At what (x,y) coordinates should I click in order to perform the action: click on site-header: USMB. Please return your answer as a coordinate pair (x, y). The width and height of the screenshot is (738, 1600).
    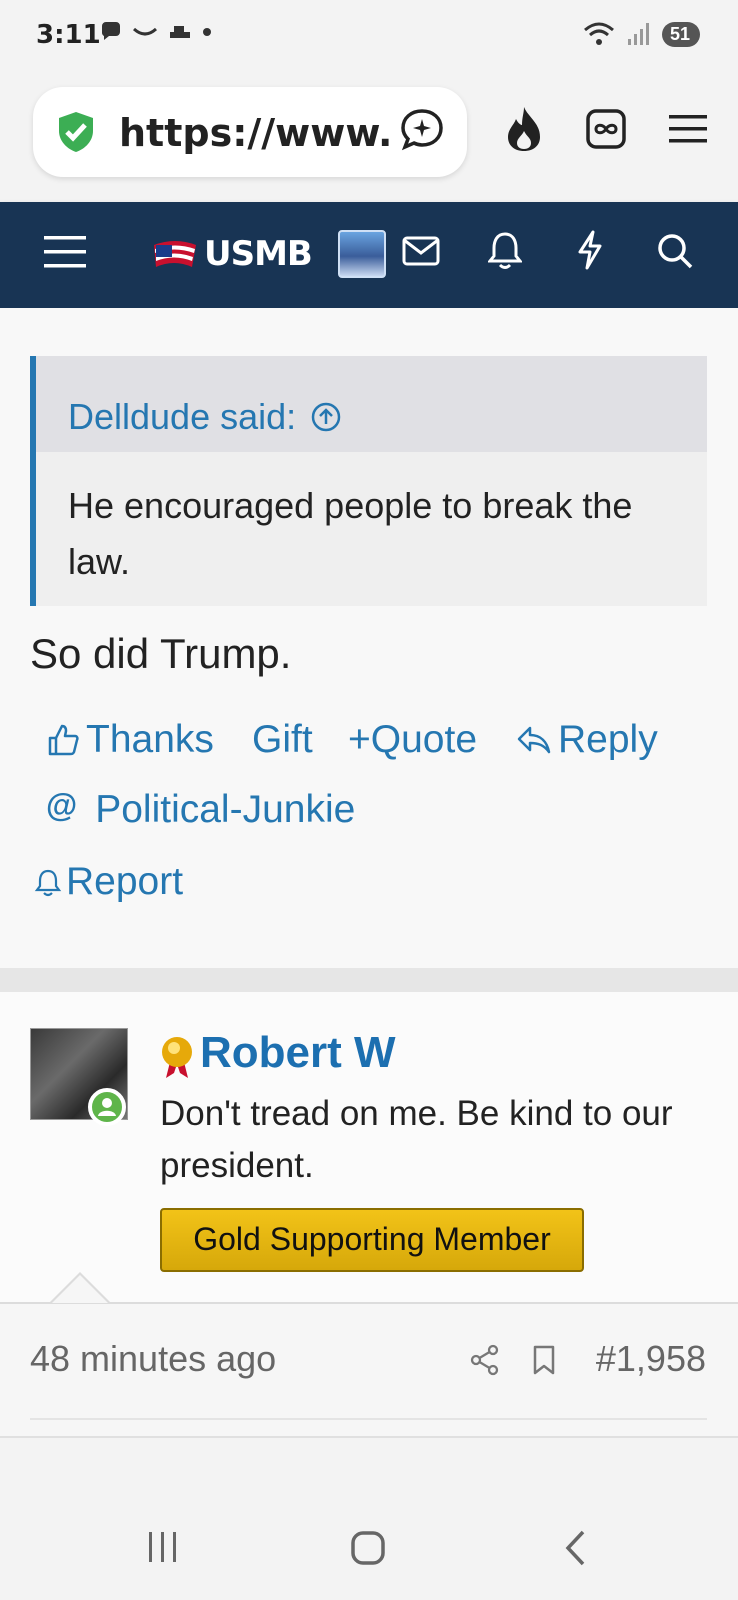
    Looking at the image, I should click on (369, 255).